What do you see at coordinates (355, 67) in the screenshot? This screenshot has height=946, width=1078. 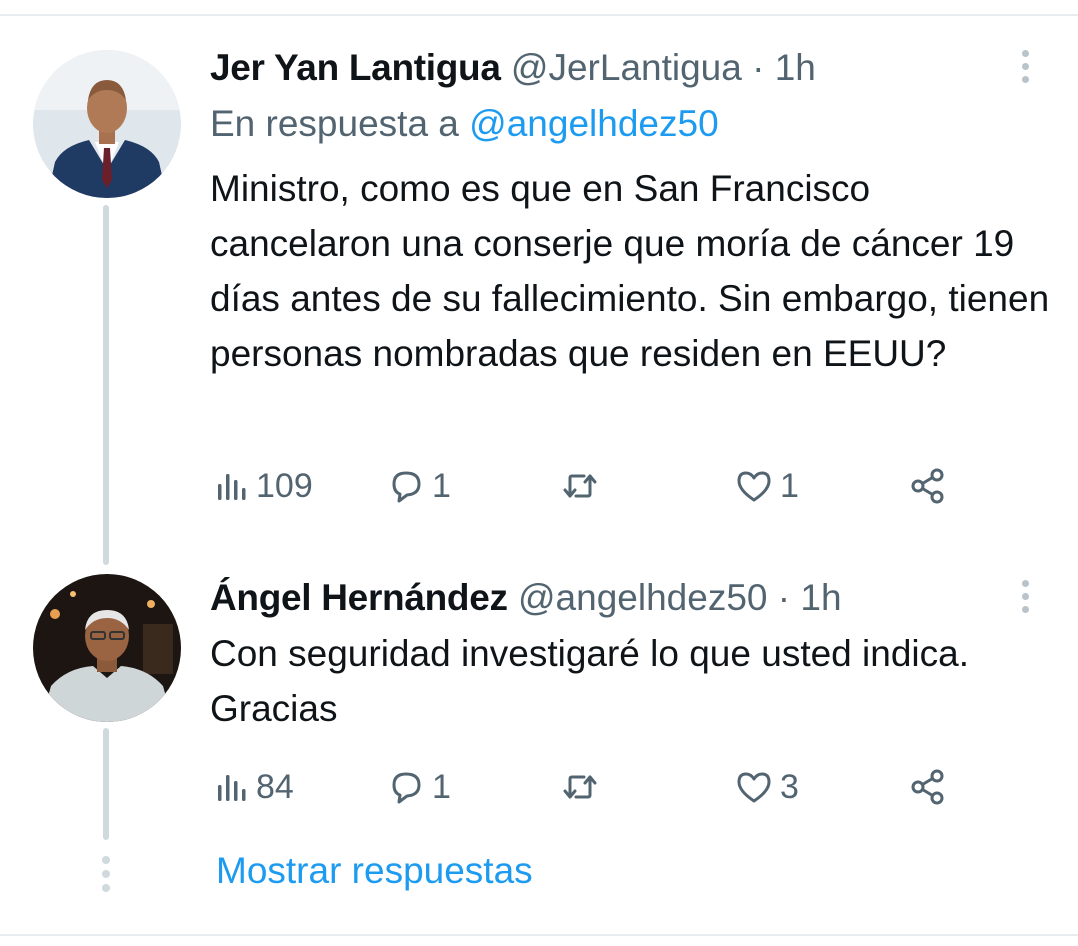 I see `author-name: Jer Yan Lantigua` at bounding box center [355, 67].